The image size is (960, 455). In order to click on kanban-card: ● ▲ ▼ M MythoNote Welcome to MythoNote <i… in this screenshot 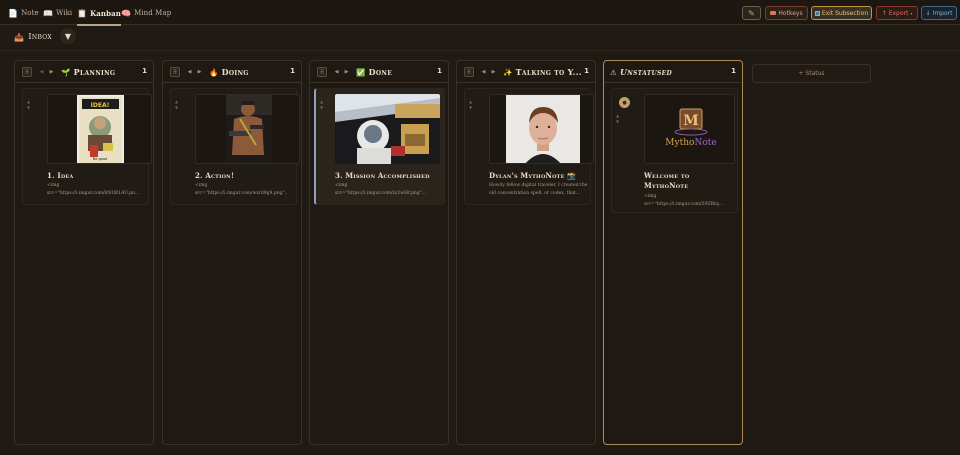, I will do `click(674, 150)`.